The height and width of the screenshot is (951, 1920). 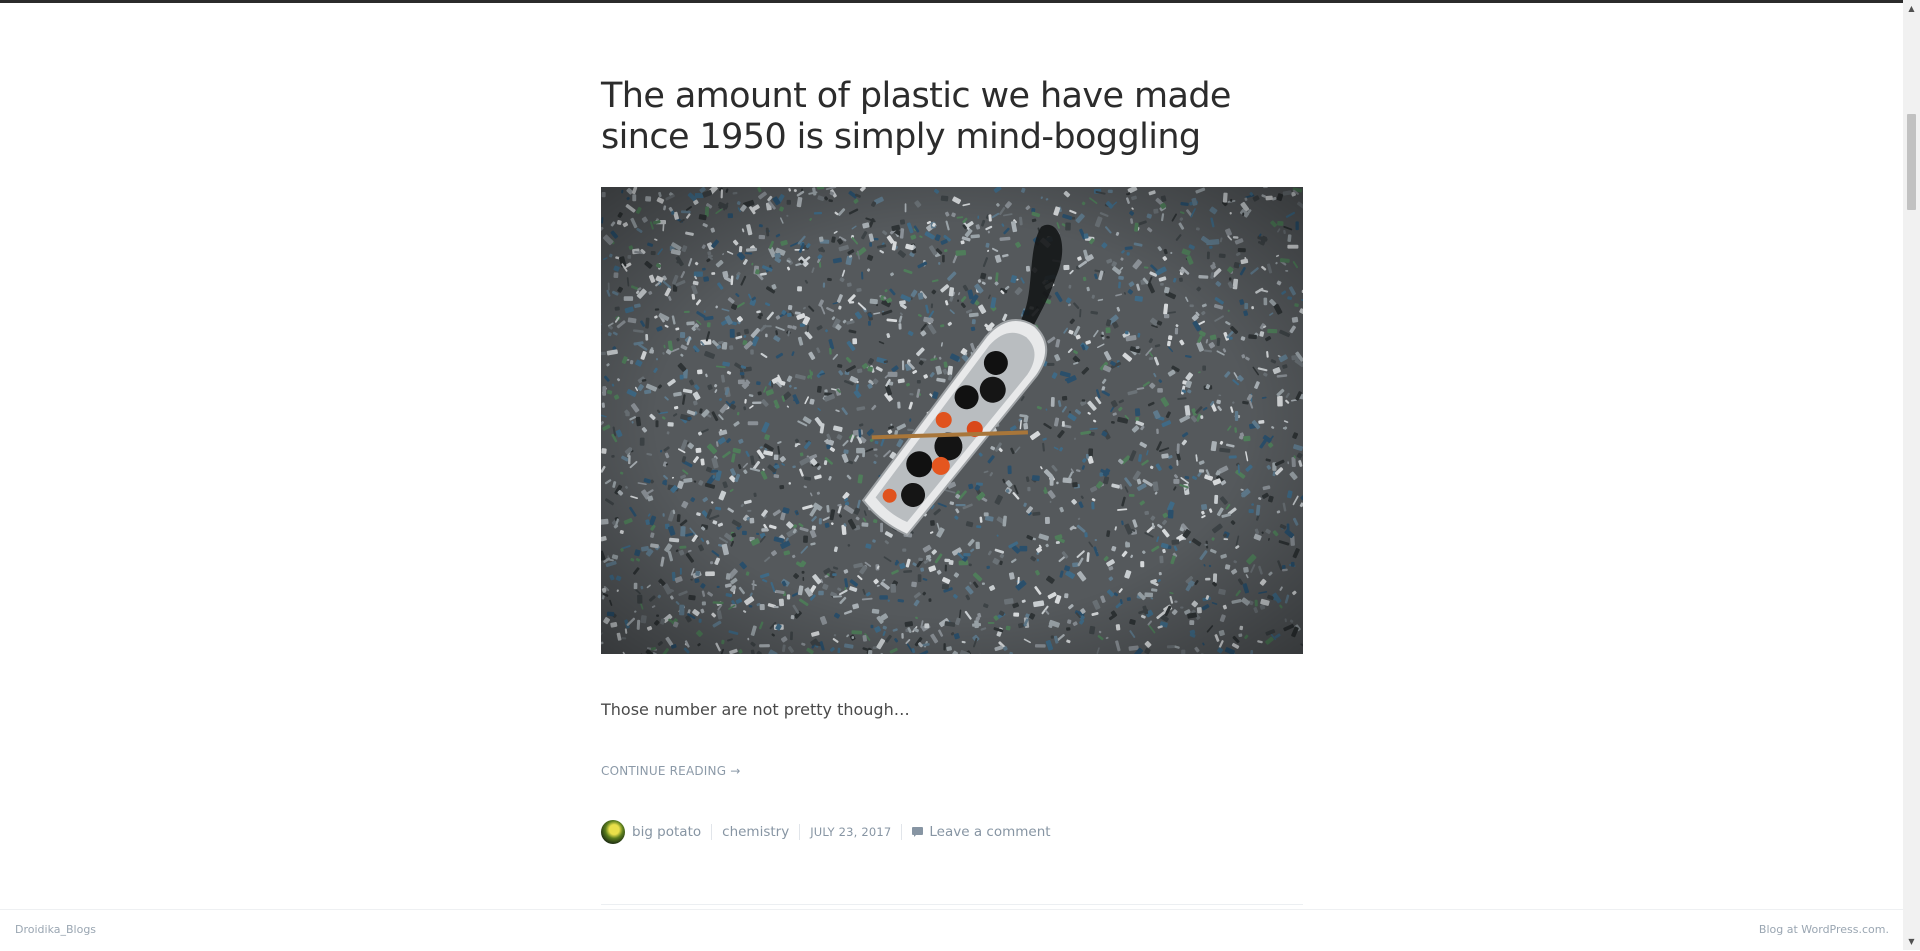 What do you see at coordinates (670, 771) in the screenshot?
I see `continue-reading-link: CONTINUE READING →` at bounding box center [670, 771].